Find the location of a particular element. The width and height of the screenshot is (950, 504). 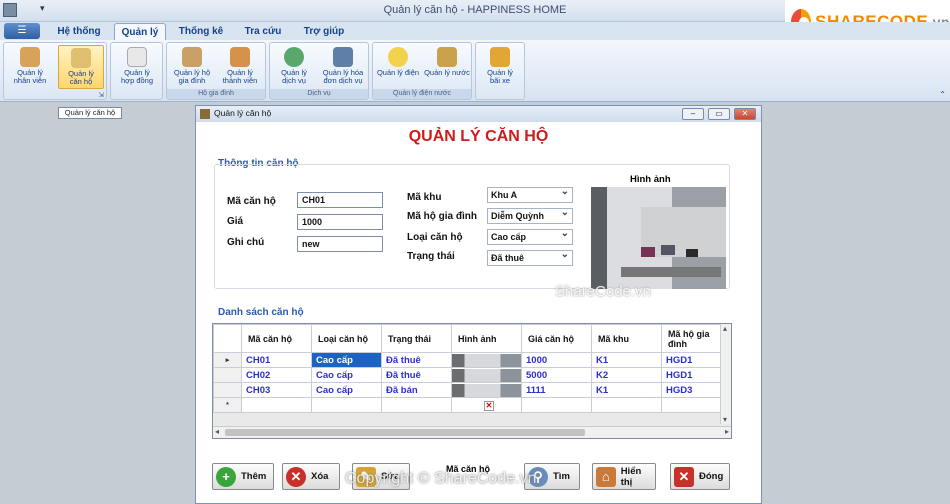

add-button: + Thêm is located at coordinates (243, 476).